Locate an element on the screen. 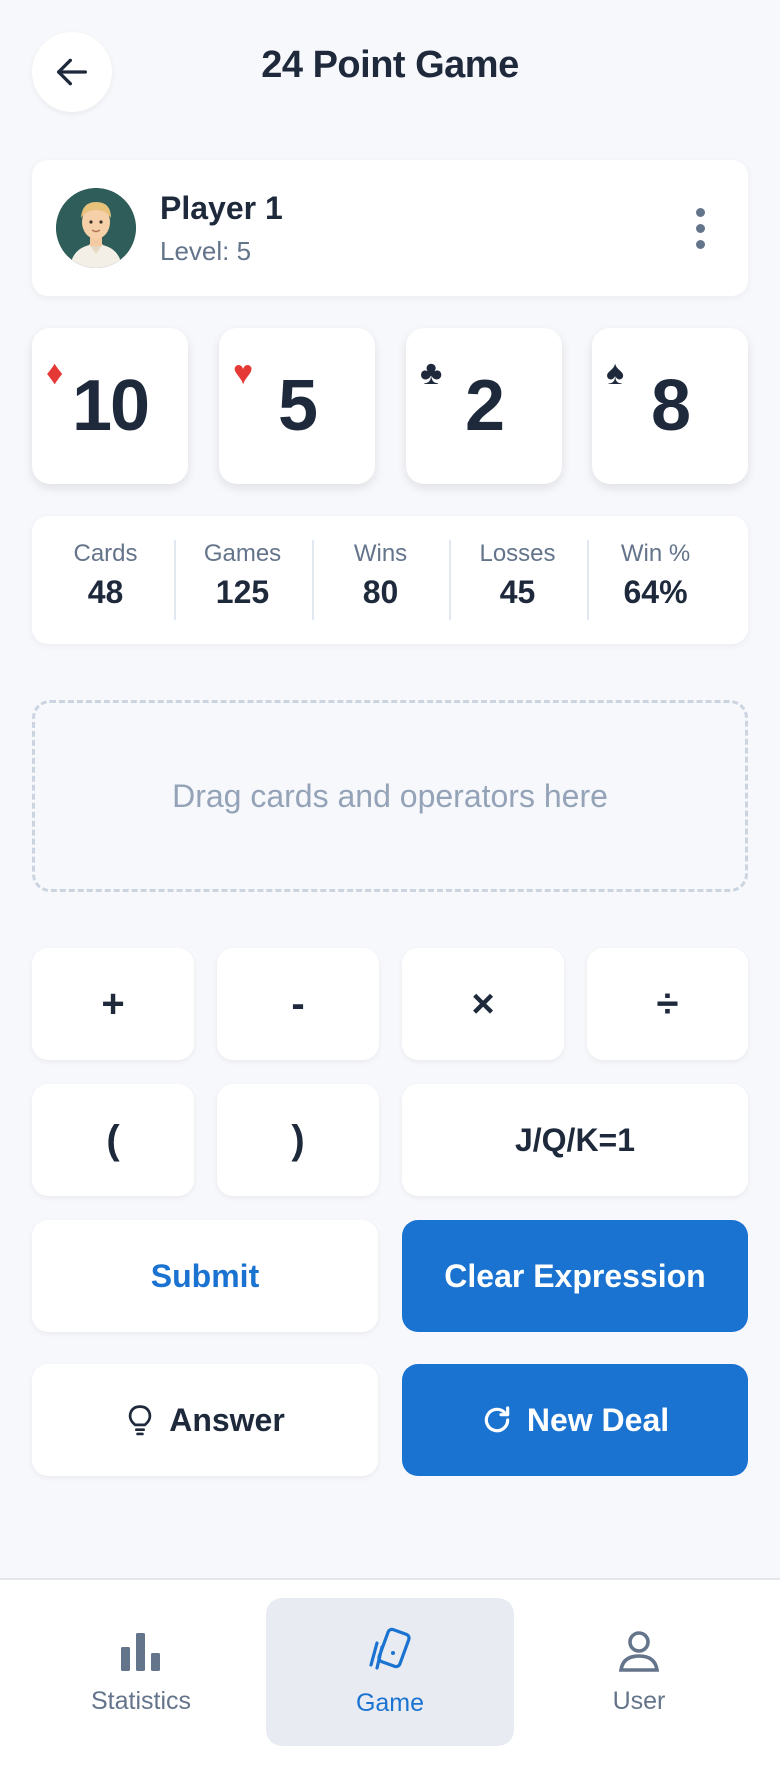 The width and height of the screenshot is (780, 1768). dropzone-placeholder: Drag cards and operators here is located at coordinates (390, 795).